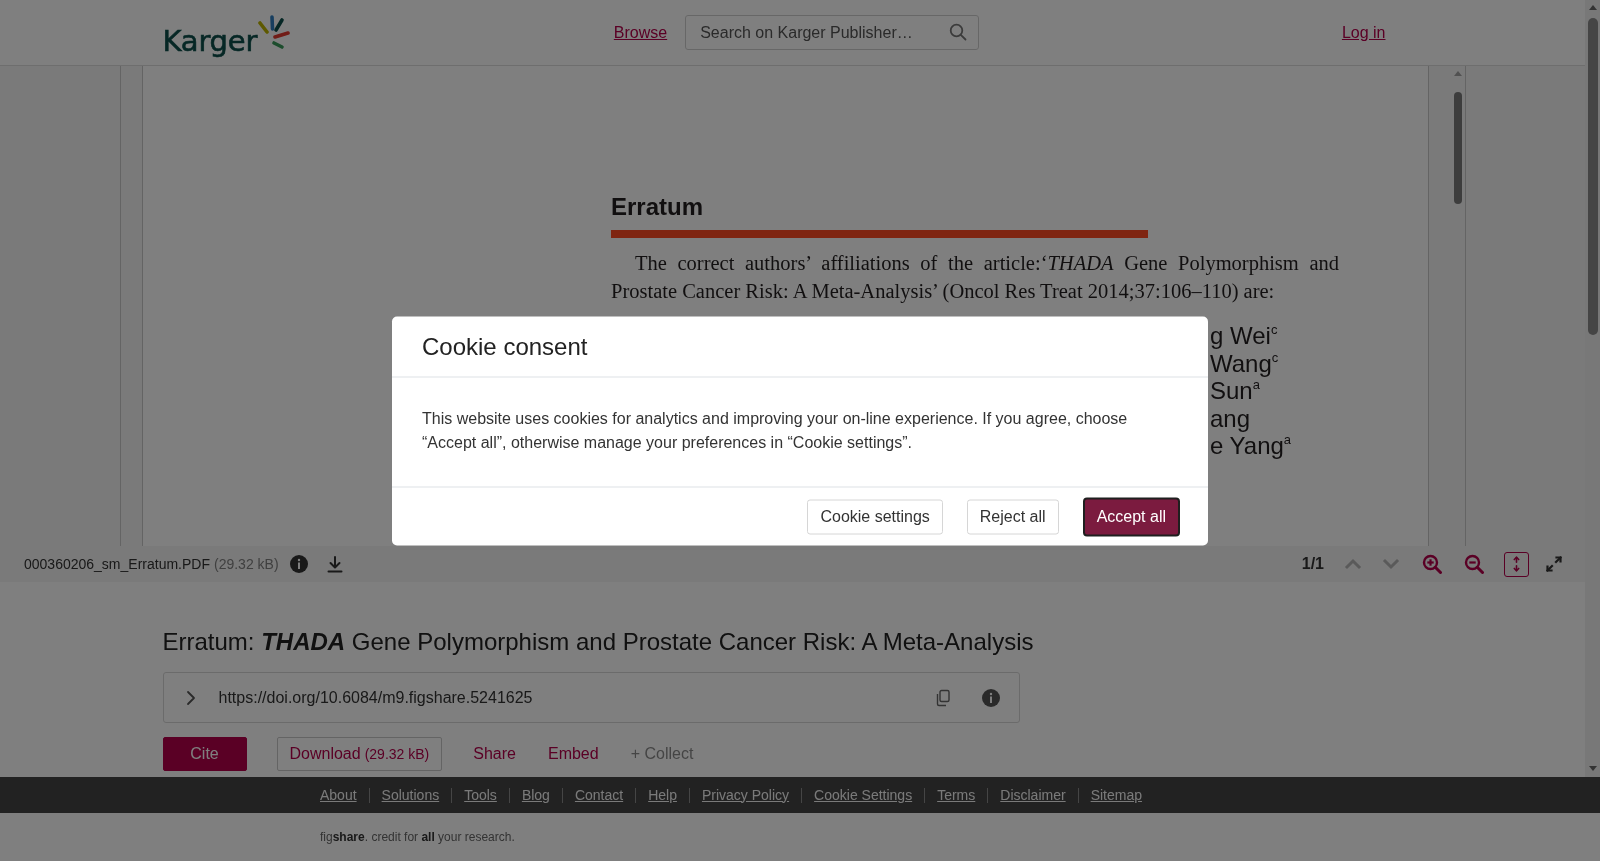  I want to click on file-size: (29.32 kB), so click(246, 564).